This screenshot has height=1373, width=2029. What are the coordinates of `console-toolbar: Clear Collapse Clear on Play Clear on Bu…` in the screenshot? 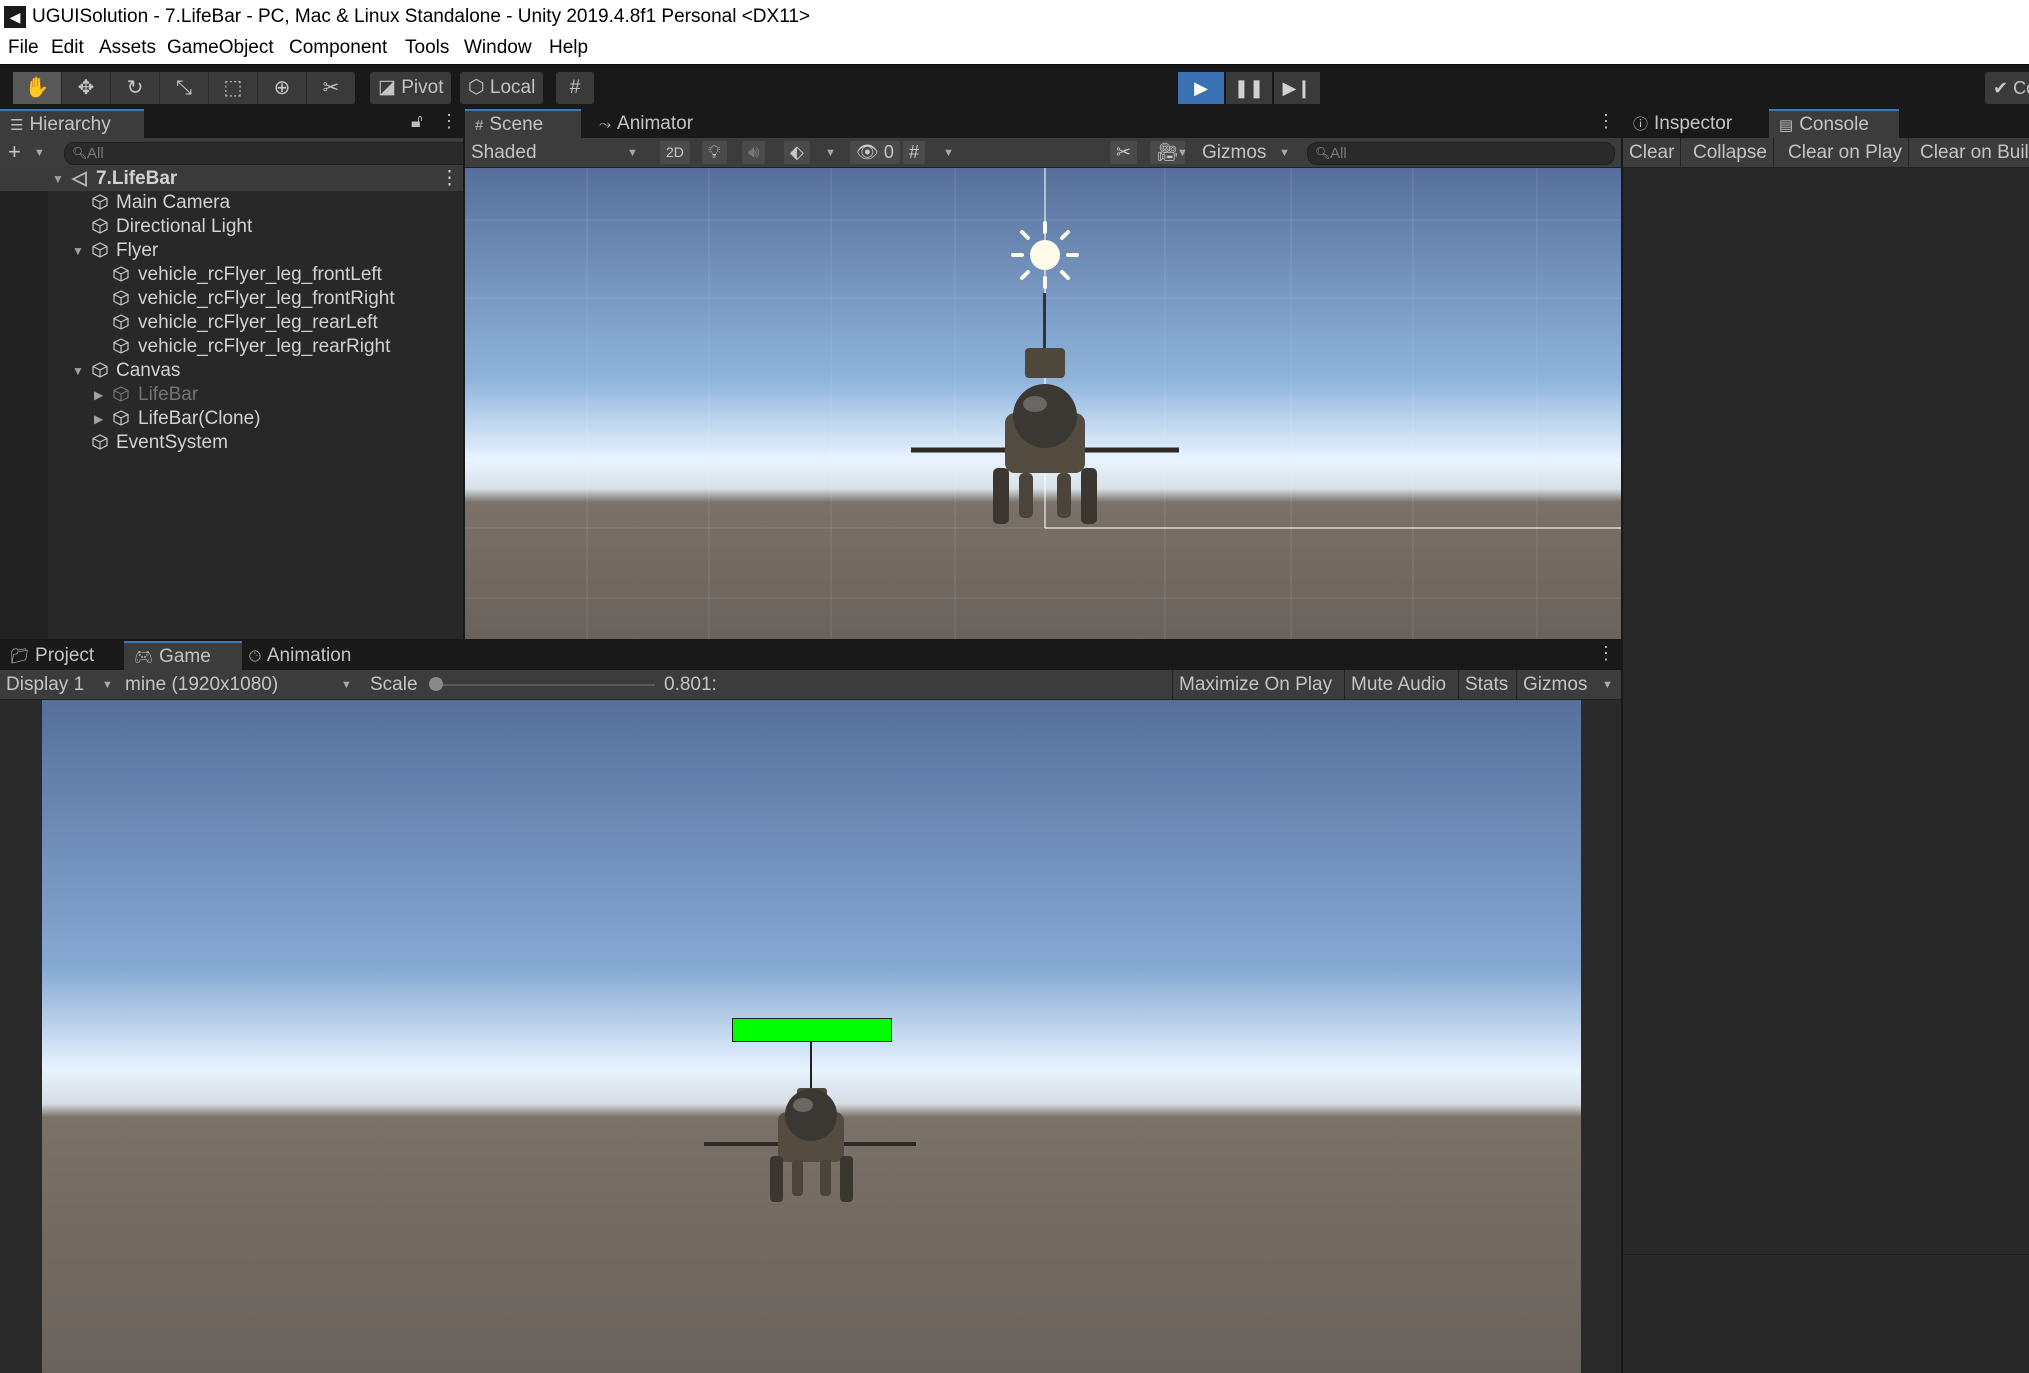 It's located at (1826, 153).